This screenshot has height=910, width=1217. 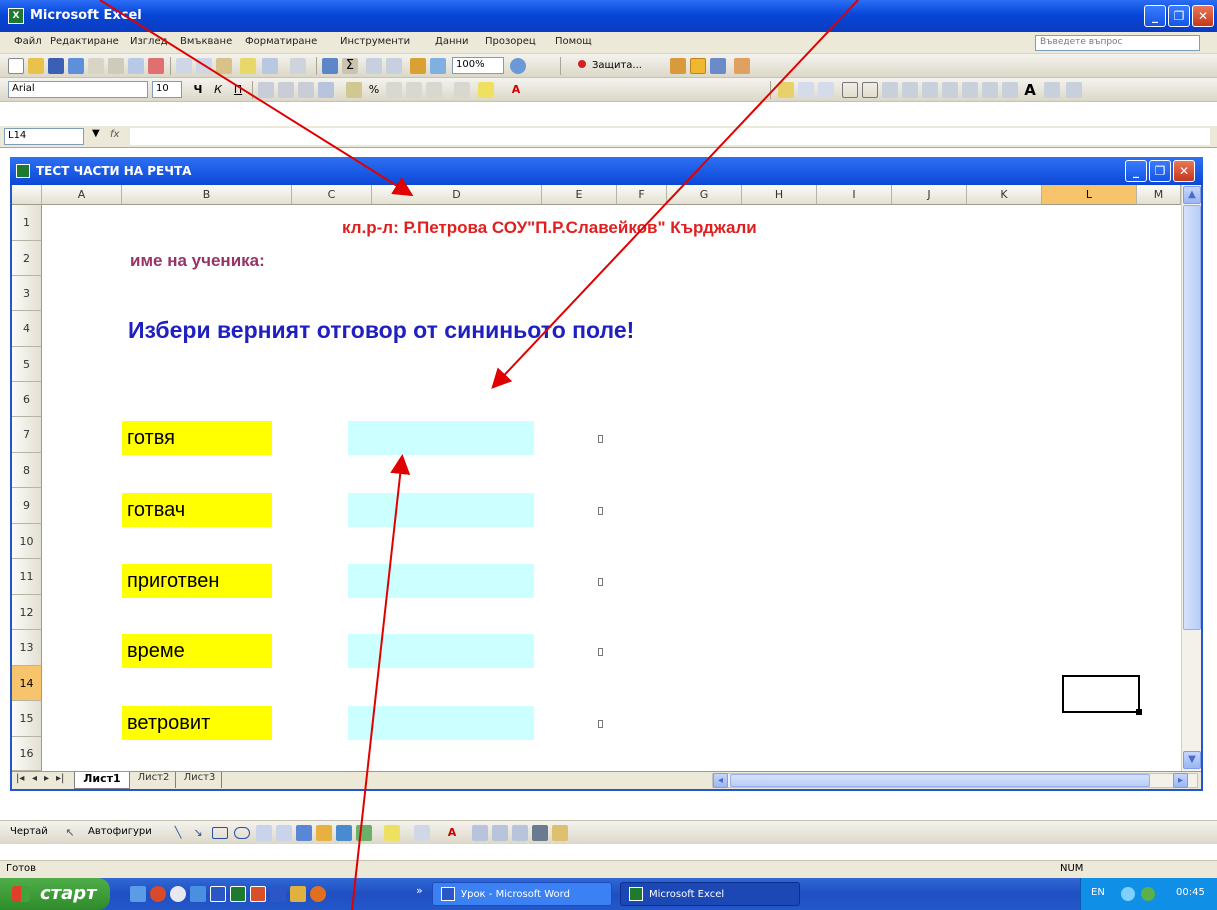 What do you see at coordinates (306, 90) in the screenshot?
I see `align-right-icon` at bounding box center [306, 90].